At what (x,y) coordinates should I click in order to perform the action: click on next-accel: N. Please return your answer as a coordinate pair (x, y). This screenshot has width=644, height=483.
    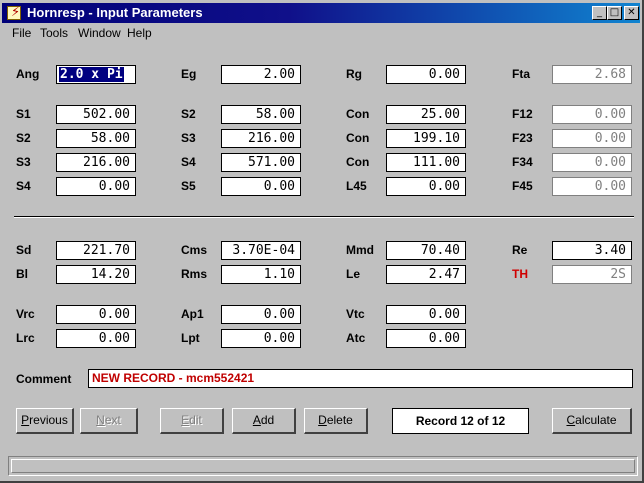
    Looking at the image, I should click on (100, 420).